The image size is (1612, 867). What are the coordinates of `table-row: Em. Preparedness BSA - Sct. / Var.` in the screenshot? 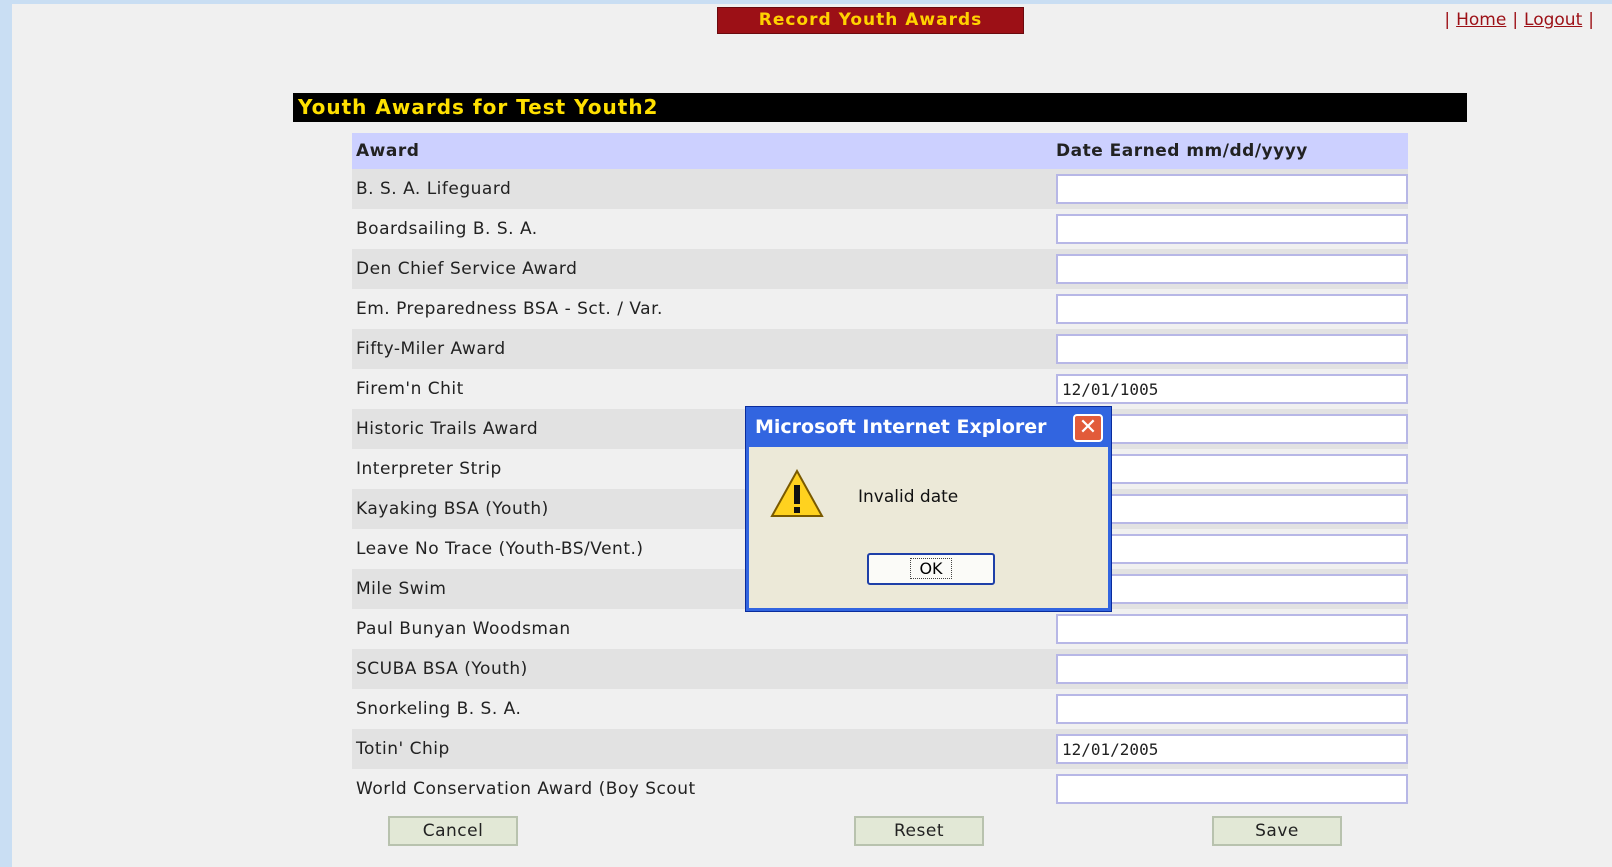 It's located at (880, 309).